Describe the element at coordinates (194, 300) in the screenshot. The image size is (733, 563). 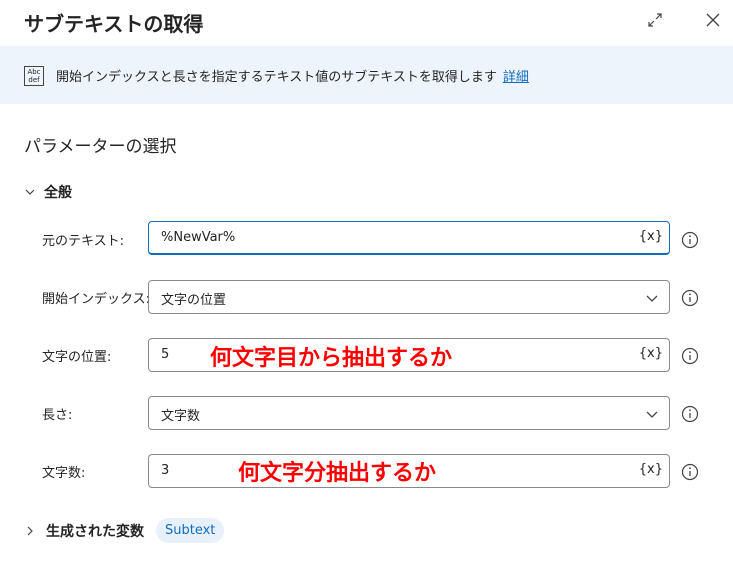
I see `start-index-value: 文字の位置` at that location.